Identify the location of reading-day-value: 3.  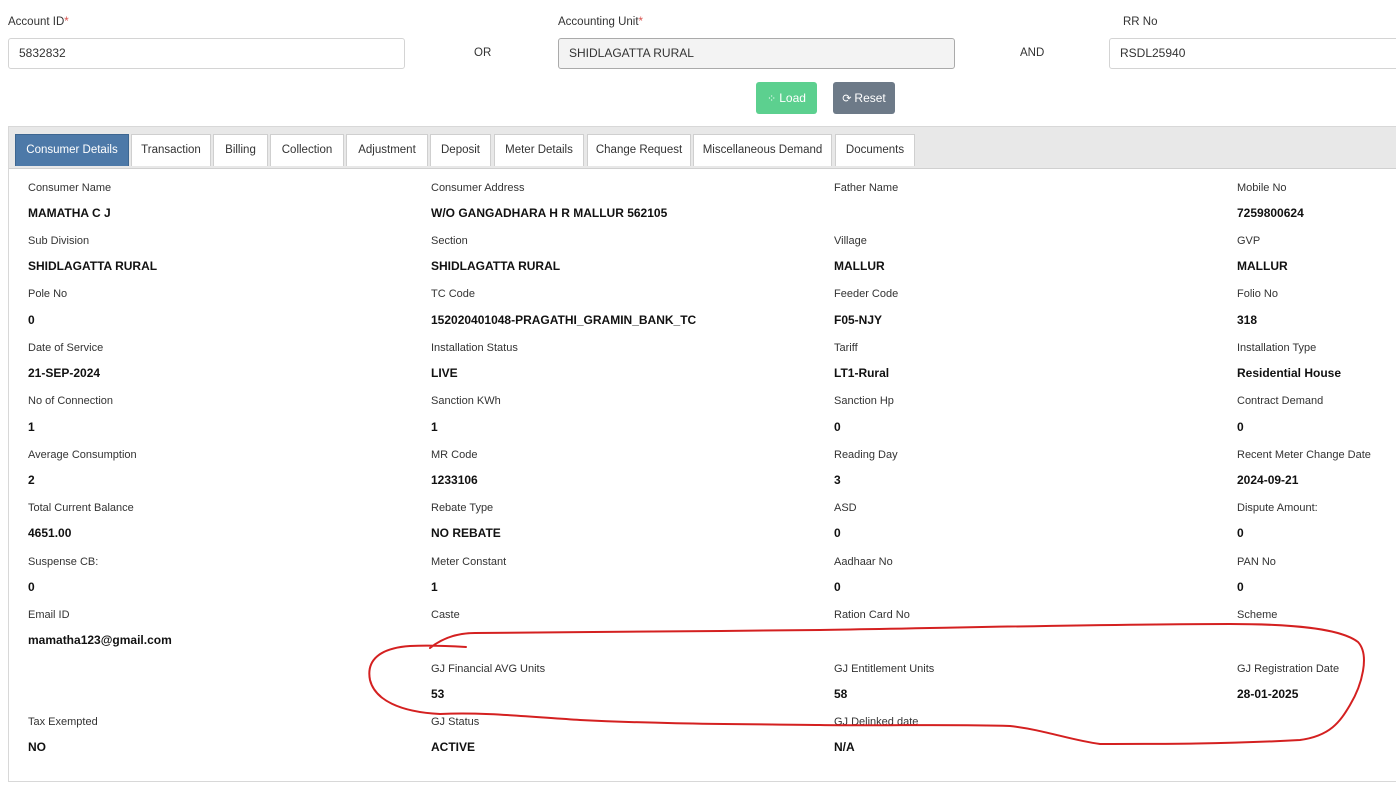
(837, 480).